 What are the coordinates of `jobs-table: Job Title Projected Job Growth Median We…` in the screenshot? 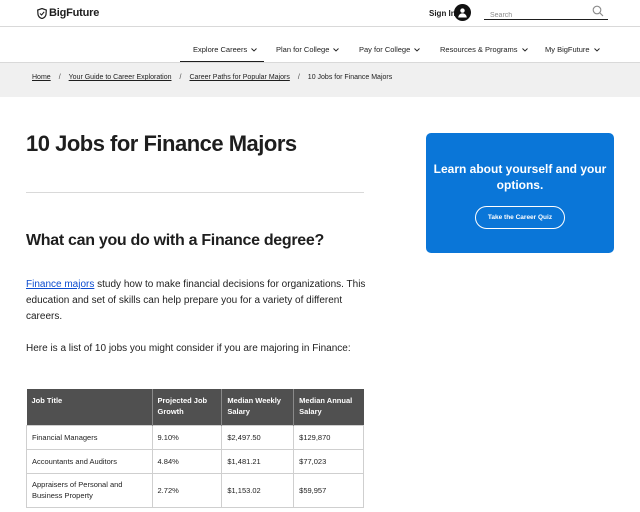 It's located at (195, 448).